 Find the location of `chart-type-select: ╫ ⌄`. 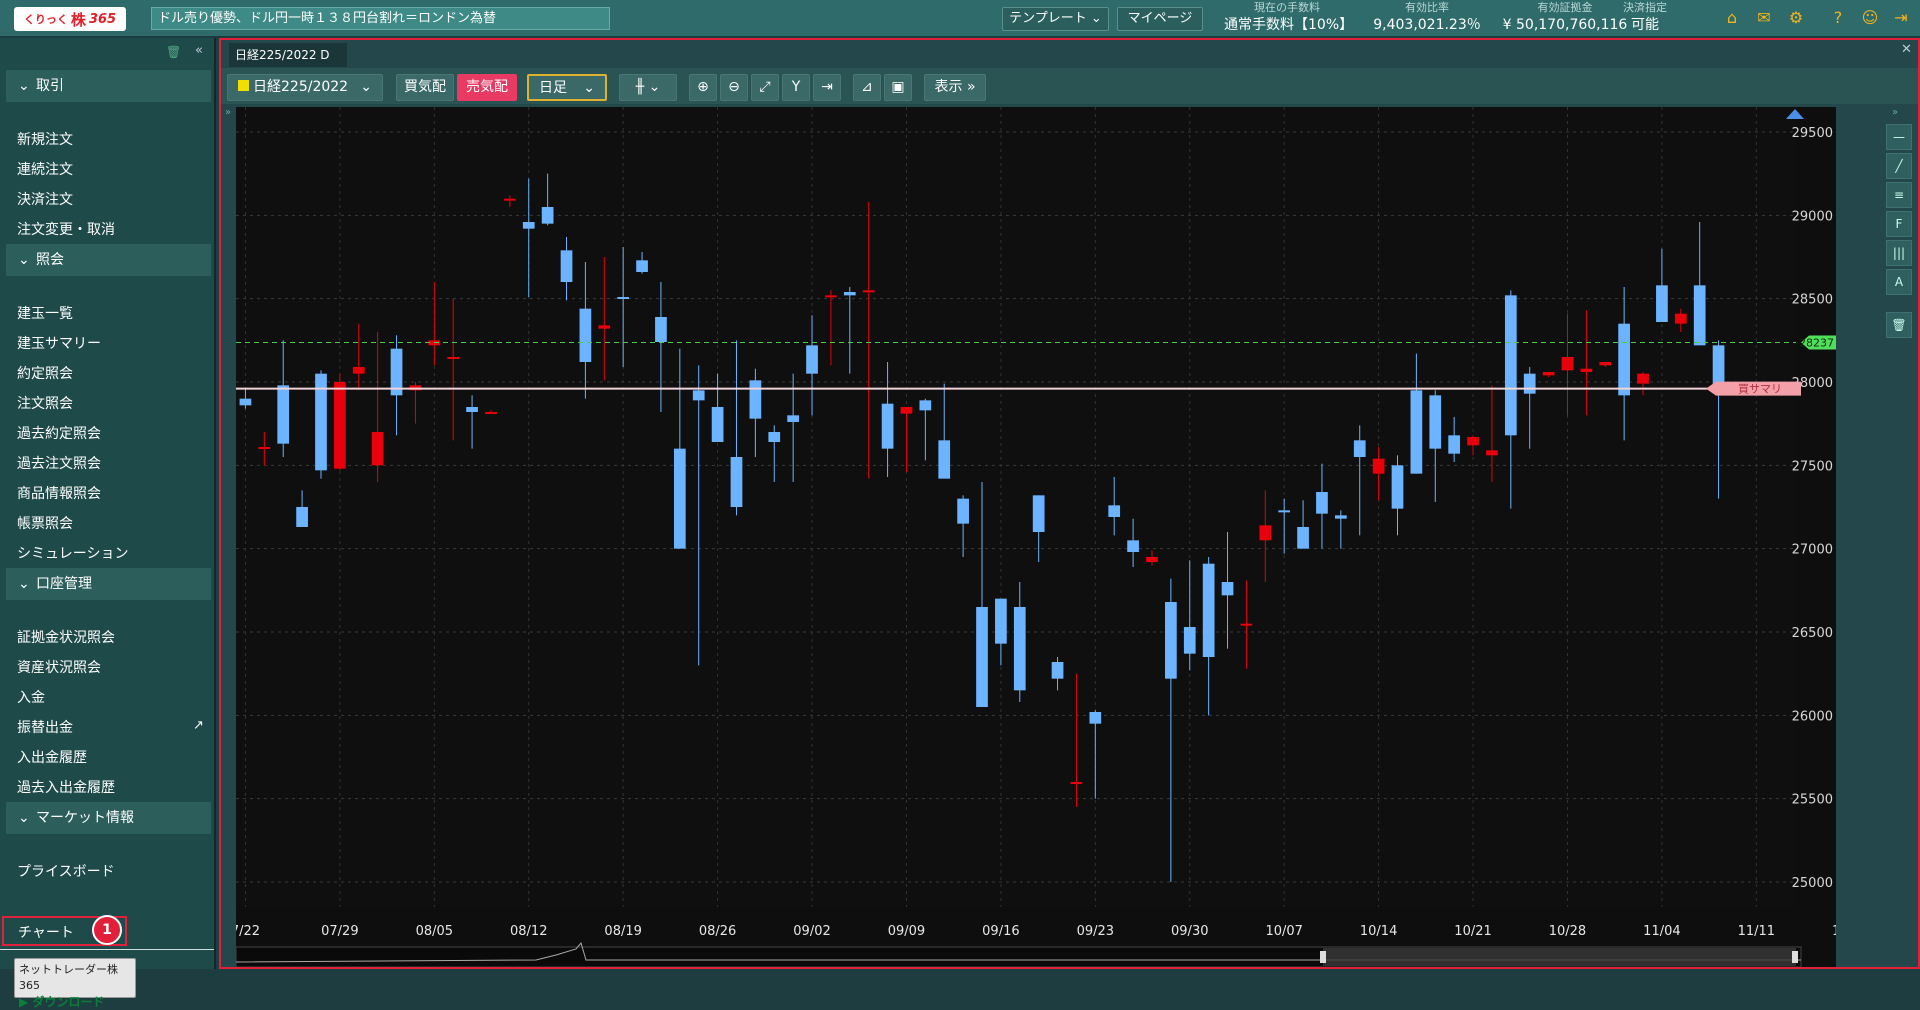

chart-type-select: ╫ ⌄ is located at coordinates (648, 87).